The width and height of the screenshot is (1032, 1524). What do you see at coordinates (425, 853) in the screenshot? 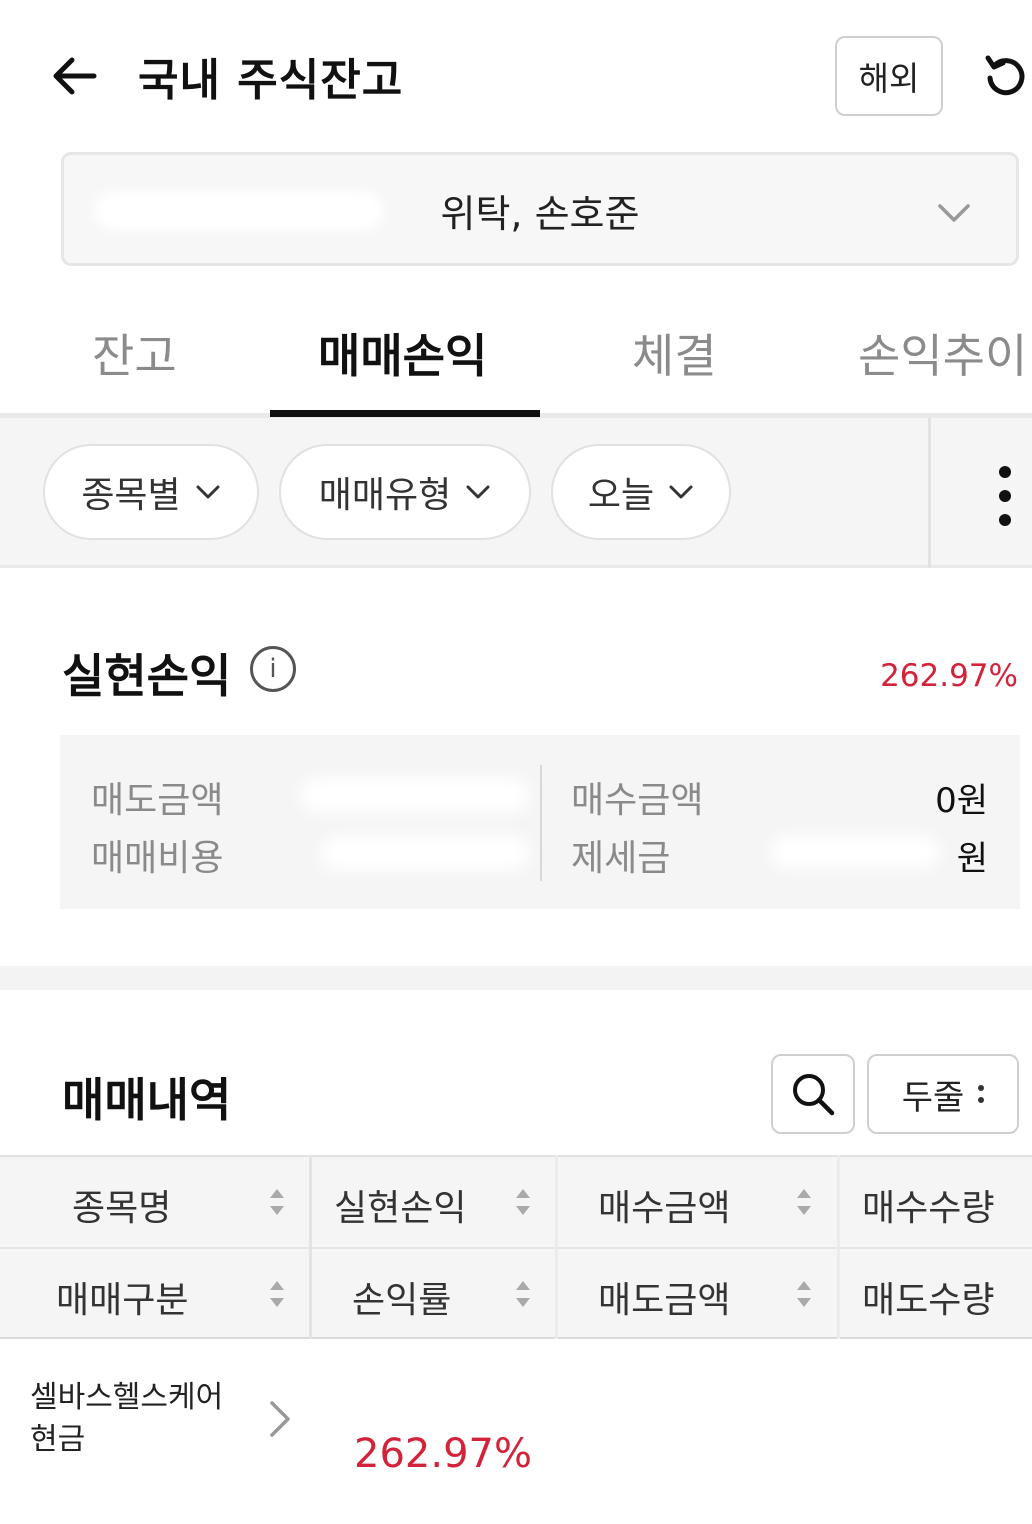
I see `trade-cost-masked` at bounding box center [425, 853].